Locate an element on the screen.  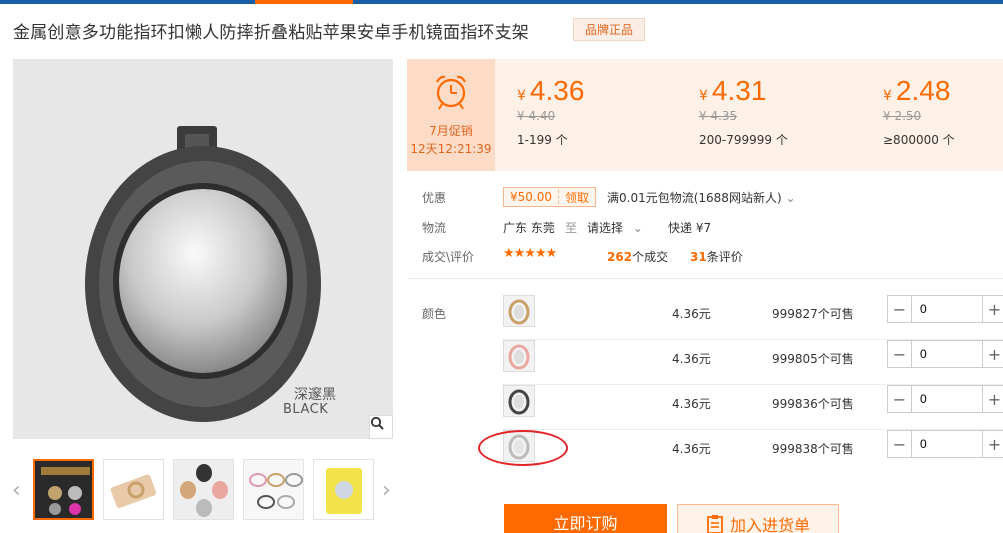
tier-original-price: ¥ 4.40 is located at coordinates (536, 116).